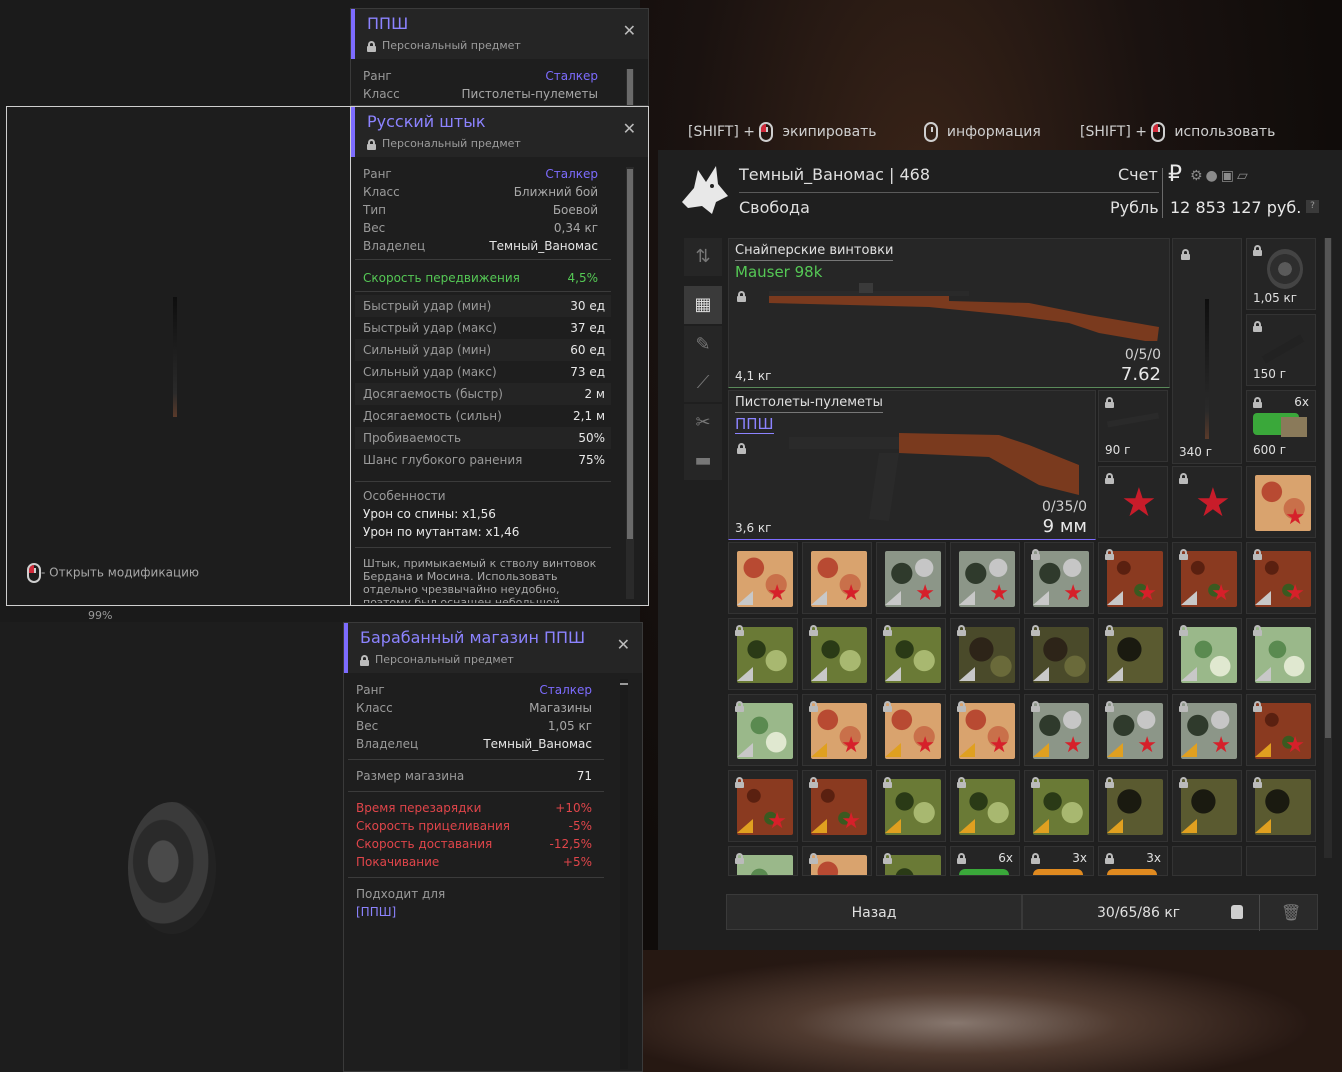 The width and height of the screenshot is (1342, 1072). What do you see at coordinates (580, 826) in the screenshot?
I see `penalty-value: -5%` at bounding box center [580, 826].